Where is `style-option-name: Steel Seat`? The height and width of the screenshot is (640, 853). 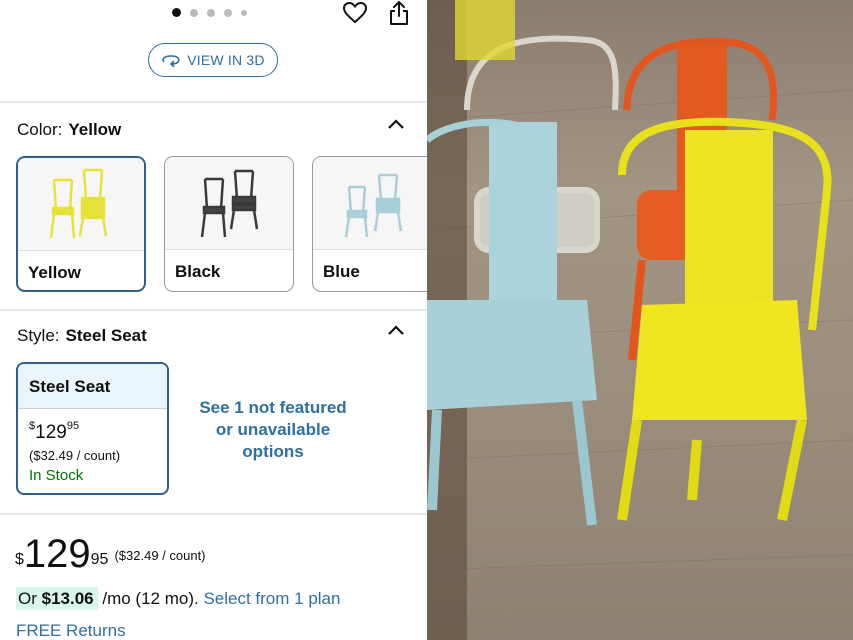
style-option-name: Steel Seat is located at coordinates (70, 386).